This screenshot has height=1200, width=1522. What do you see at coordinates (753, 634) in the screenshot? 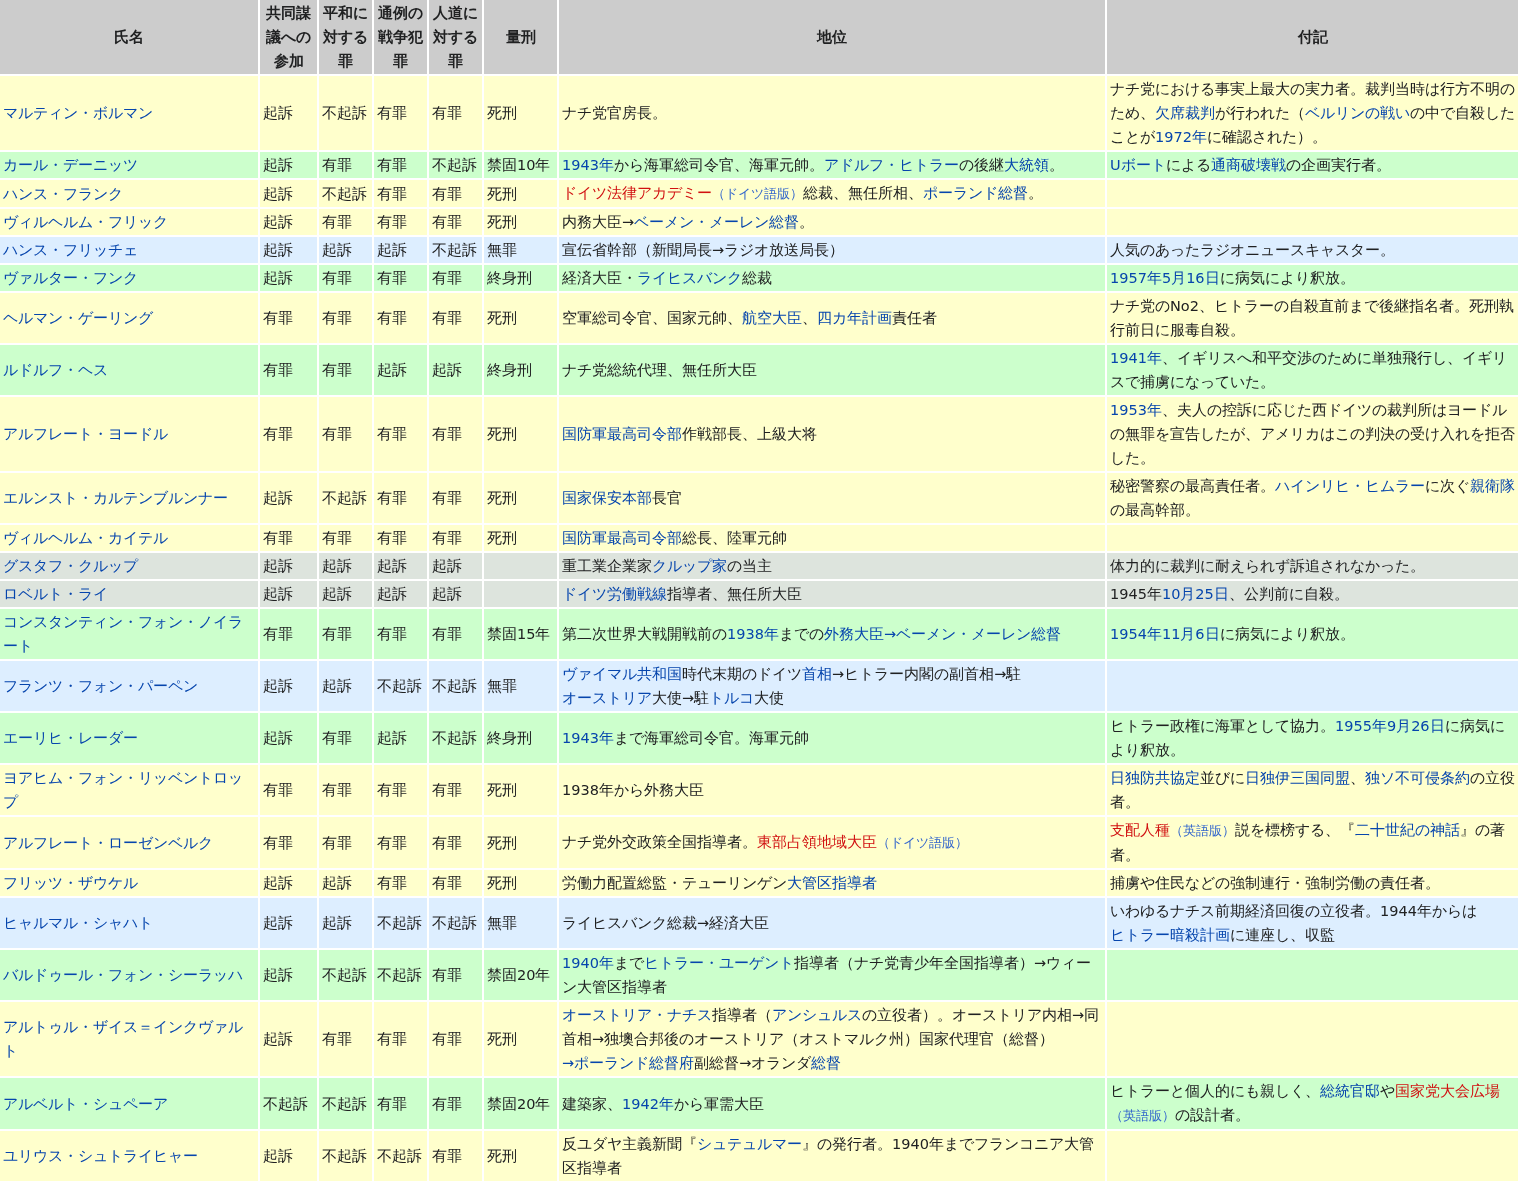
I see `link: 1938年` at bounding box center [753, 634].